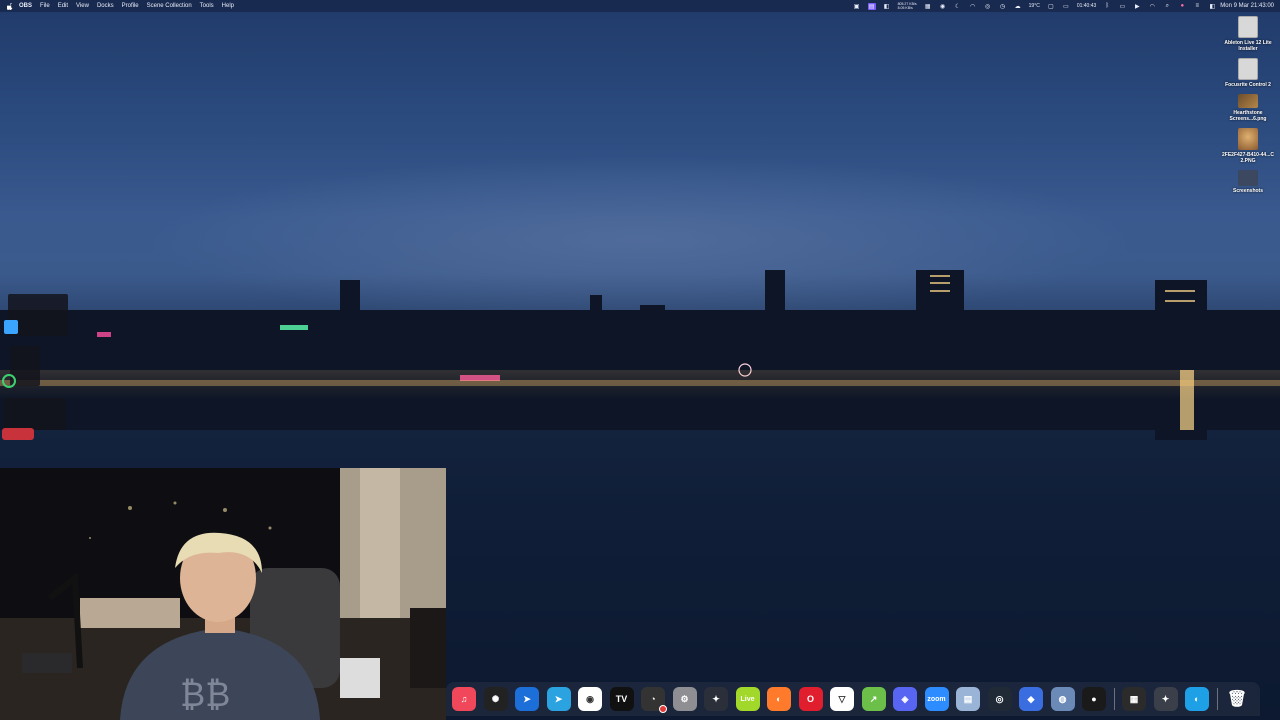  I want to click on weather-icon: ☁, so click(1018, 6).